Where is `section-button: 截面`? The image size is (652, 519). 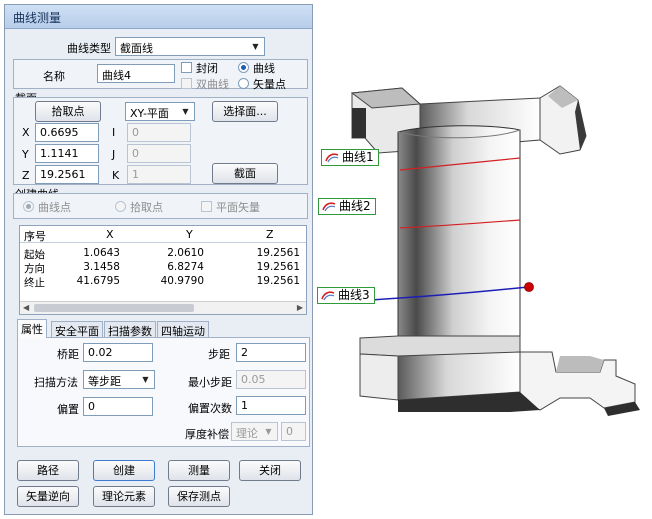
section-button: 截面 is located at coordinates (245, 173).